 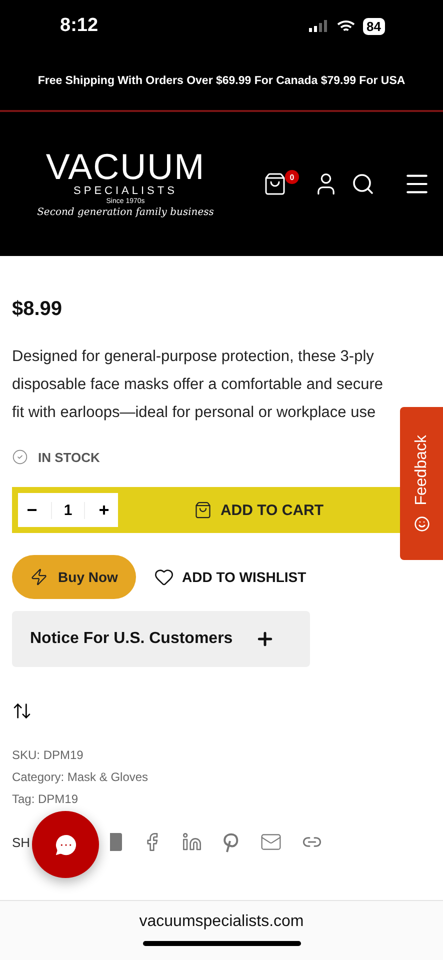 What do you see at coordinates (74, 577) in the screenshot?
I see `buy-now-button: Buy Now` at bounding box center [74, 577].